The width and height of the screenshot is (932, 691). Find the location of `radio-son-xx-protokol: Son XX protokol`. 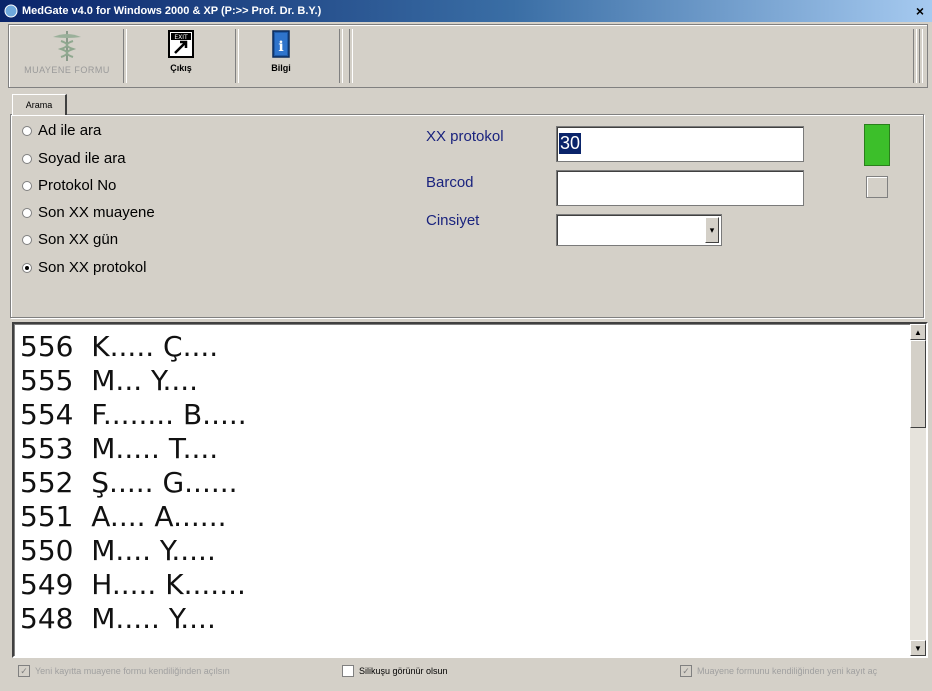

radio-son-xx-protokol: Son XX protokol is located at coordinates (84, 267).